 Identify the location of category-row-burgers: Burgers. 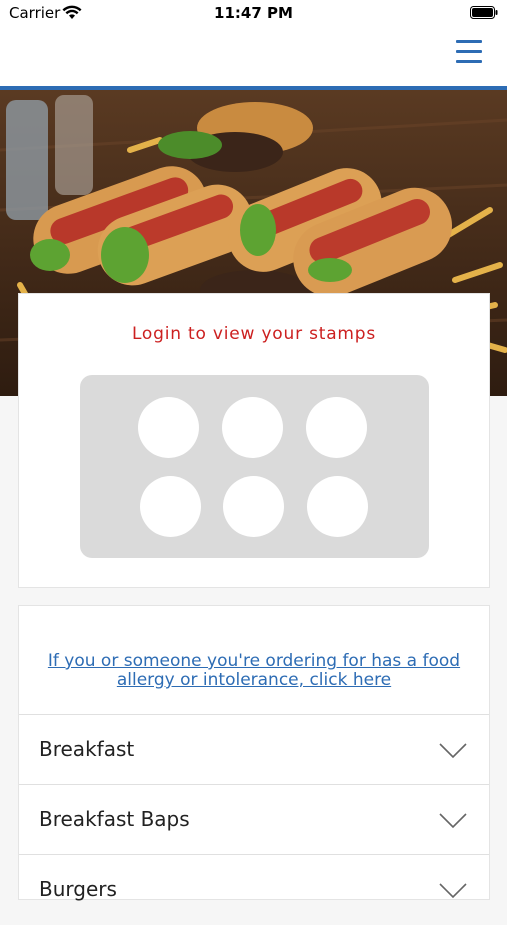
(254, 889).